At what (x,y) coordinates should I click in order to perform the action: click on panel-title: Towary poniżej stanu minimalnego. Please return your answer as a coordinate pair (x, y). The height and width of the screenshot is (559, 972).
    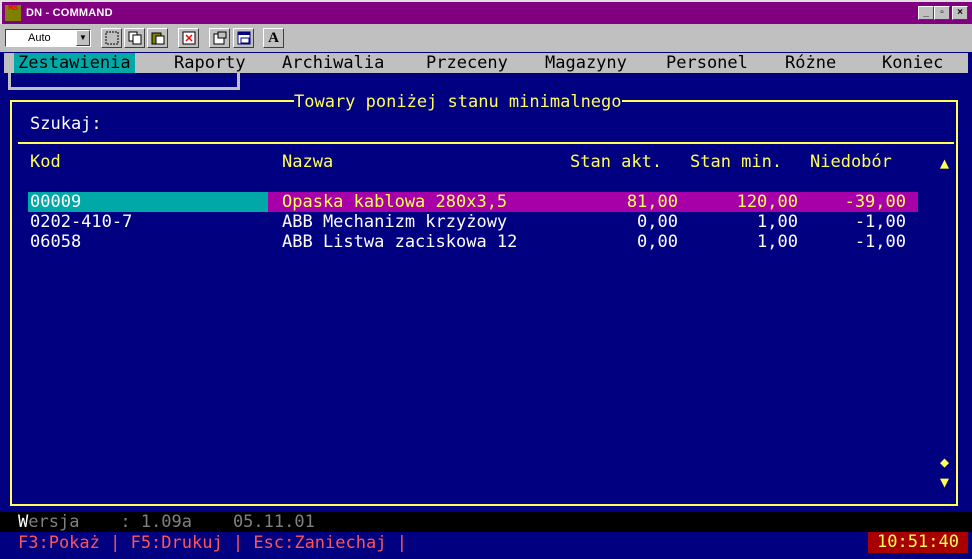
    Looking at the image, I should click on (458, 102).